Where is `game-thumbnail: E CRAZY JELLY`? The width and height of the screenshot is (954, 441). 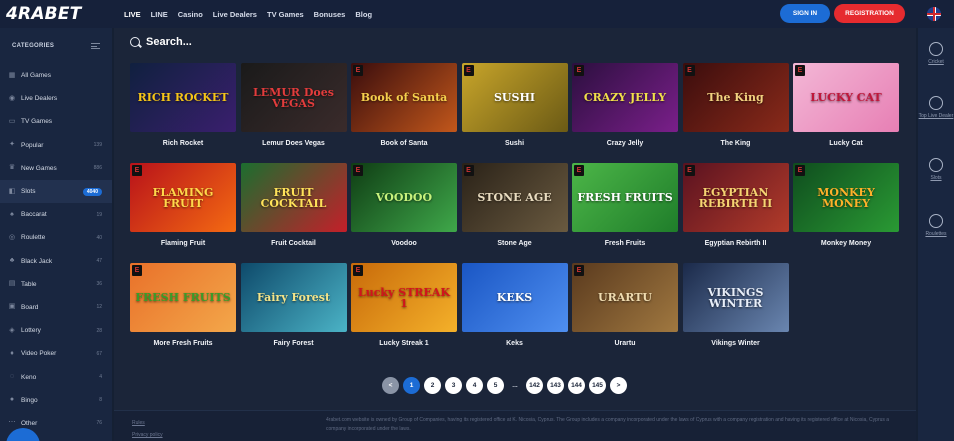 game-thumbnail: E CRAZY JELLY is located at coordinates (625, 97).